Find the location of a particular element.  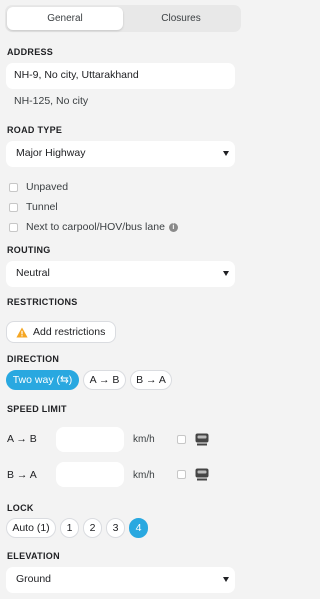

routing-select: Neutral is located at coordinates (120, 274).